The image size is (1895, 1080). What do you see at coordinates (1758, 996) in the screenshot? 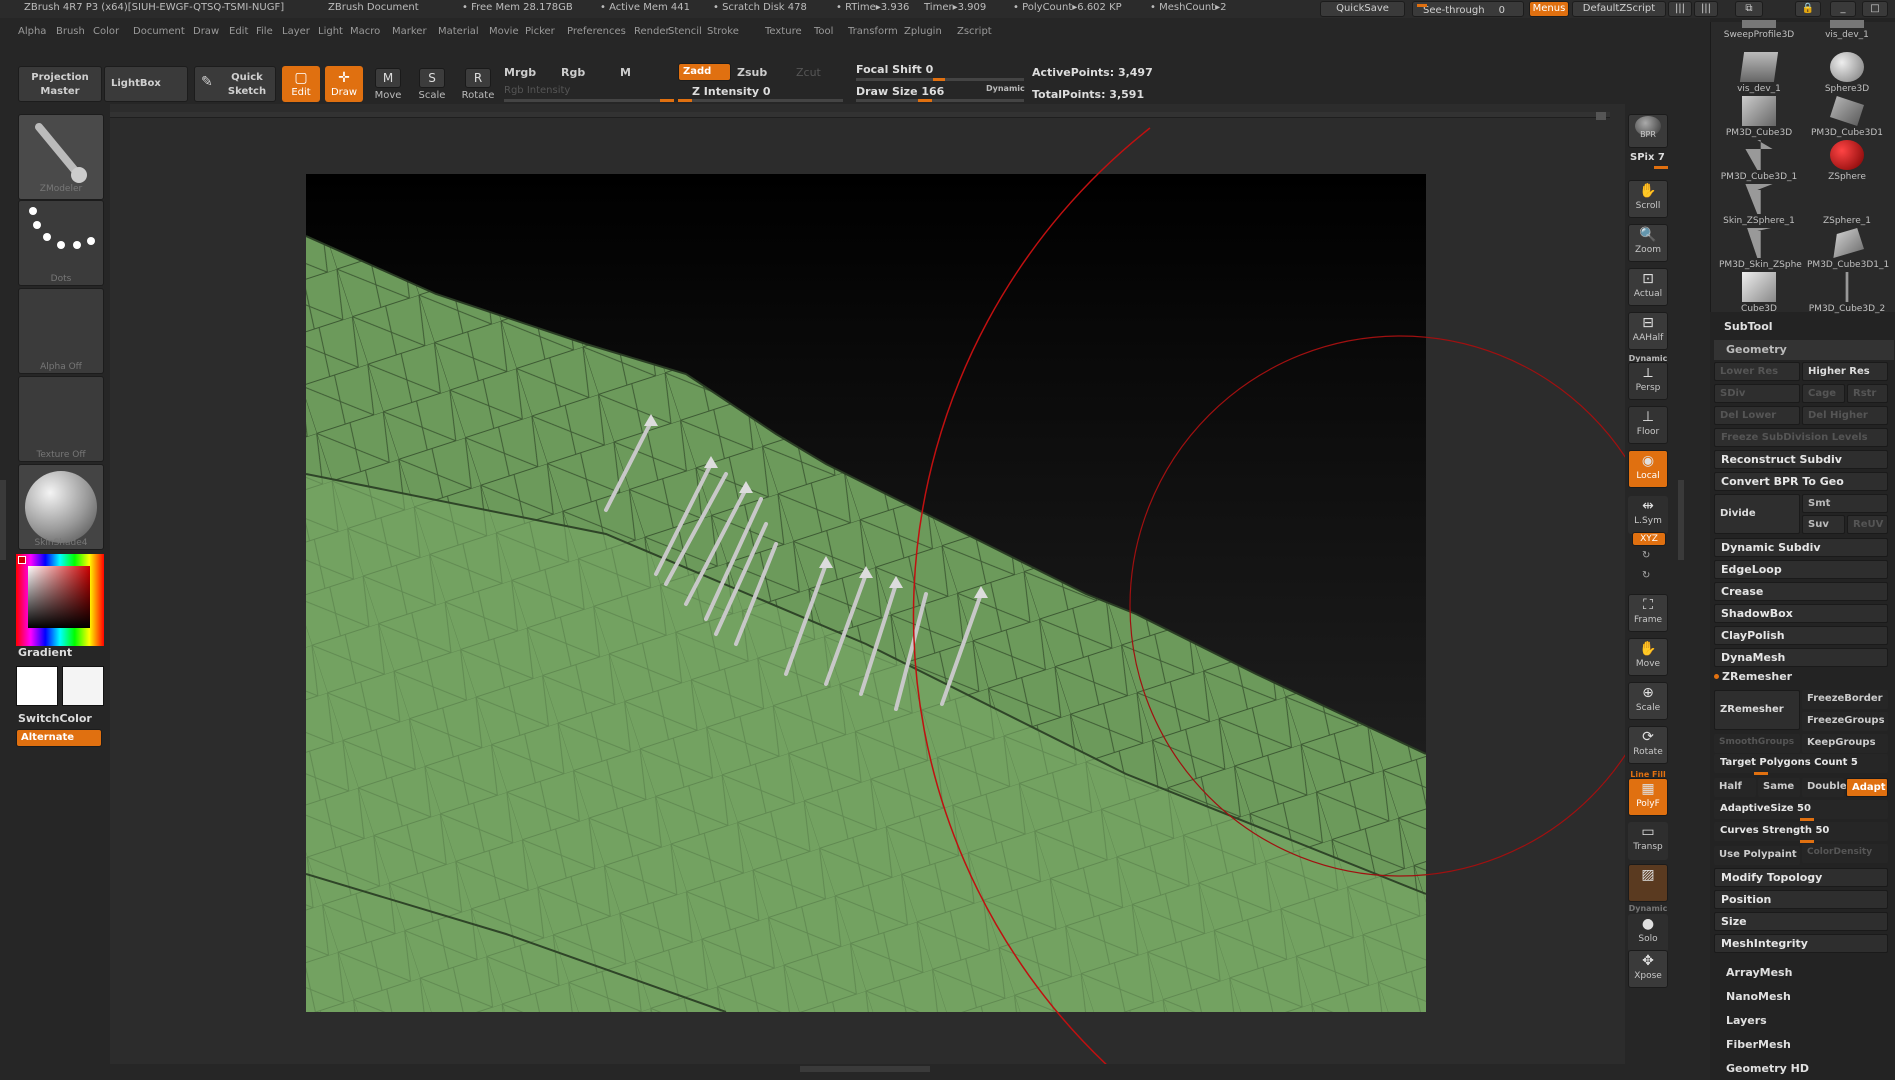
I see `nanomesh-header: NanoMesh` at bounding box center [1758, 996].